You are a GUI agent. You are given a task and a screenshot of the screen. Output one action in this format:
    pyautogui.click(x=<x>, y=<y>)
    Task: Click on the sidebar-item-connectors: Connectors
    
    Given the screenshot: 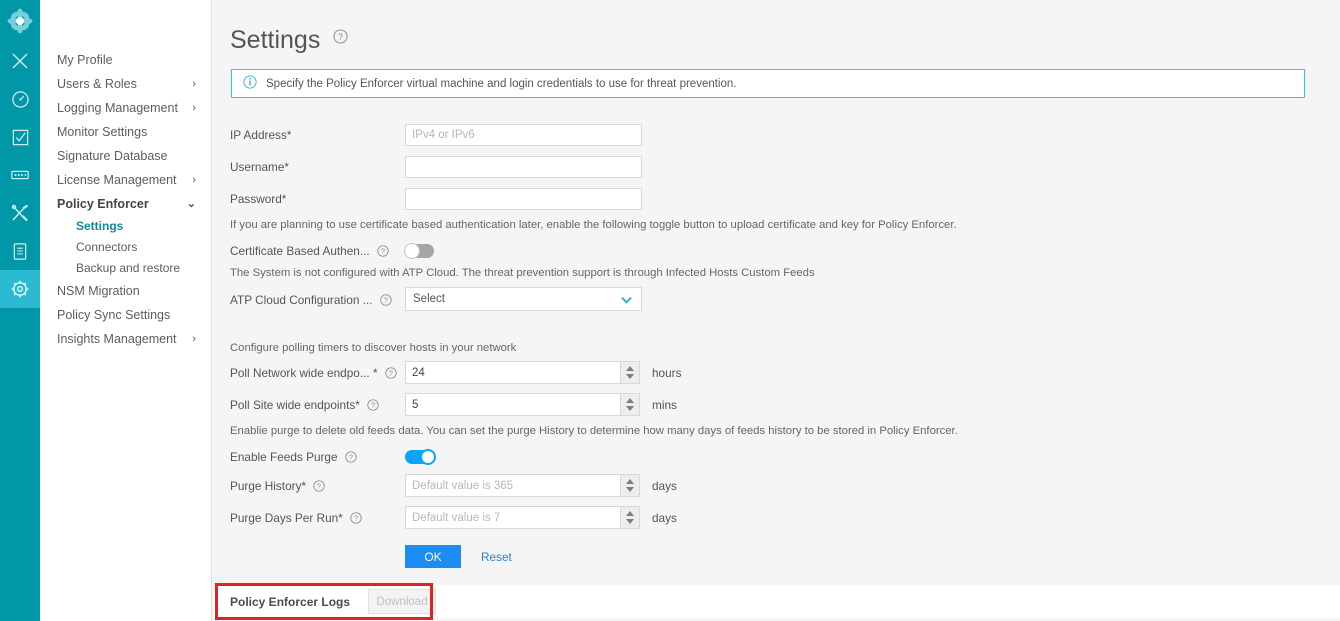 What is the action you would take?
    pyautogui.click(x=125, y=247)
    